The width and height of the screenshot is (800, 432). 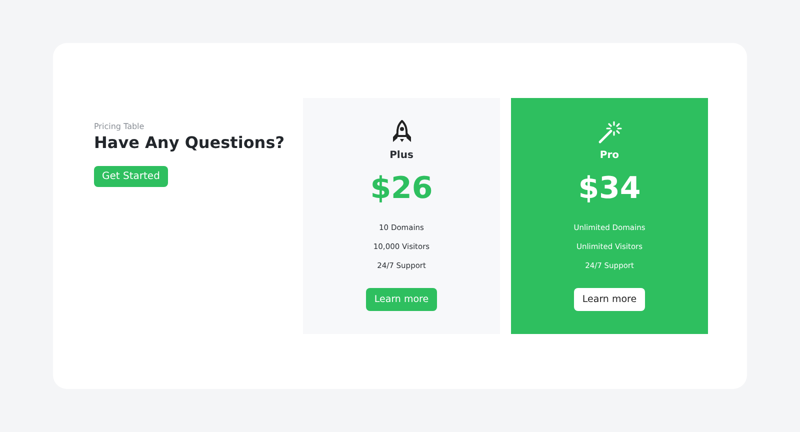 What do you see at coordinates (401, 188) in the screenshot?
I see `plan-price: $26` at bounding box center [401, 188].